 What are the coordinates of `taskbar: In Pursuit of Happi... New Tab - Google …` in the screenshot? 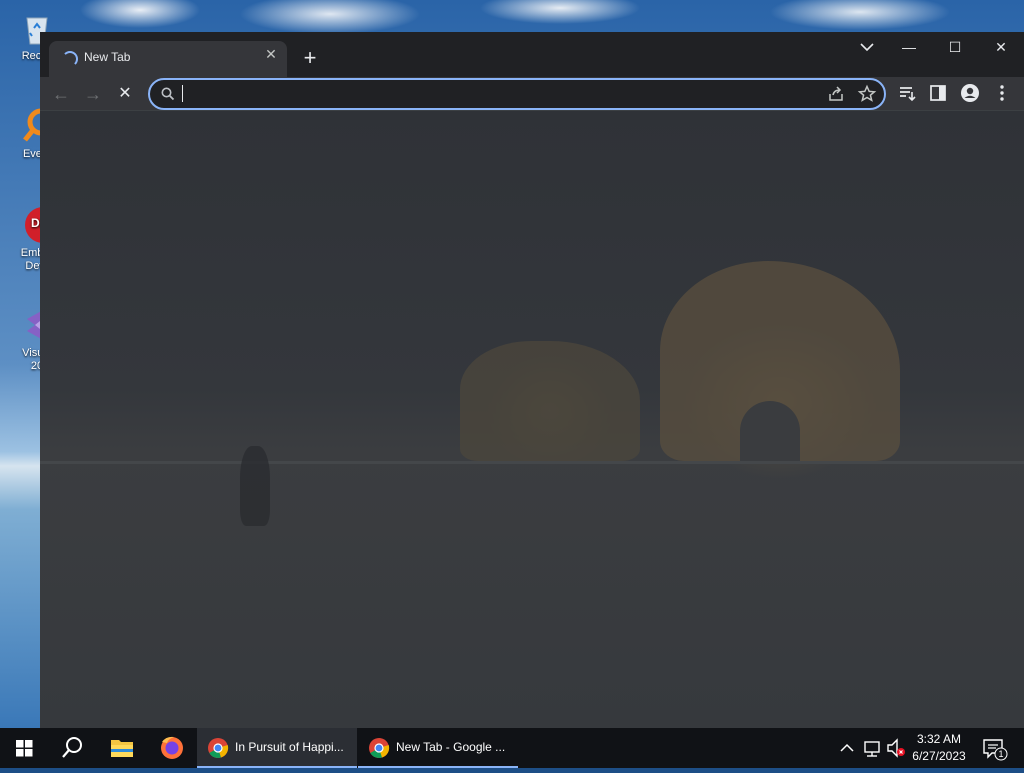 It's located at (512, 748).